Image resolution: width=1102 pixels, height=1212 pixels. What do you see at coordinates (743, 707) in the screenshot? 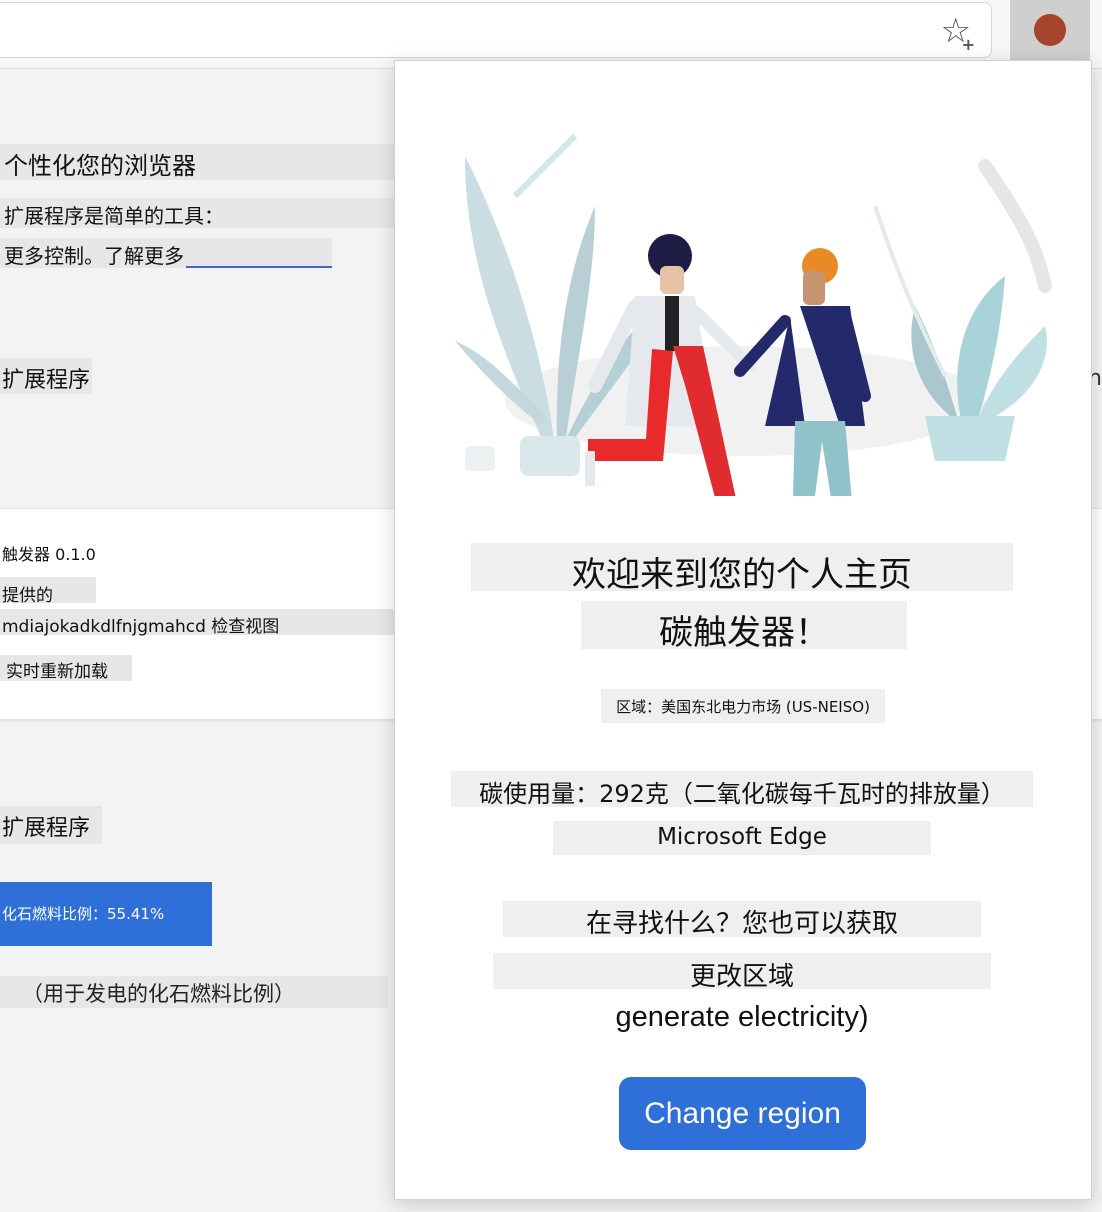
I see `region-text: 区域：美国东北电力市场 (US-NEISO)` at bounding box center [743, 707].